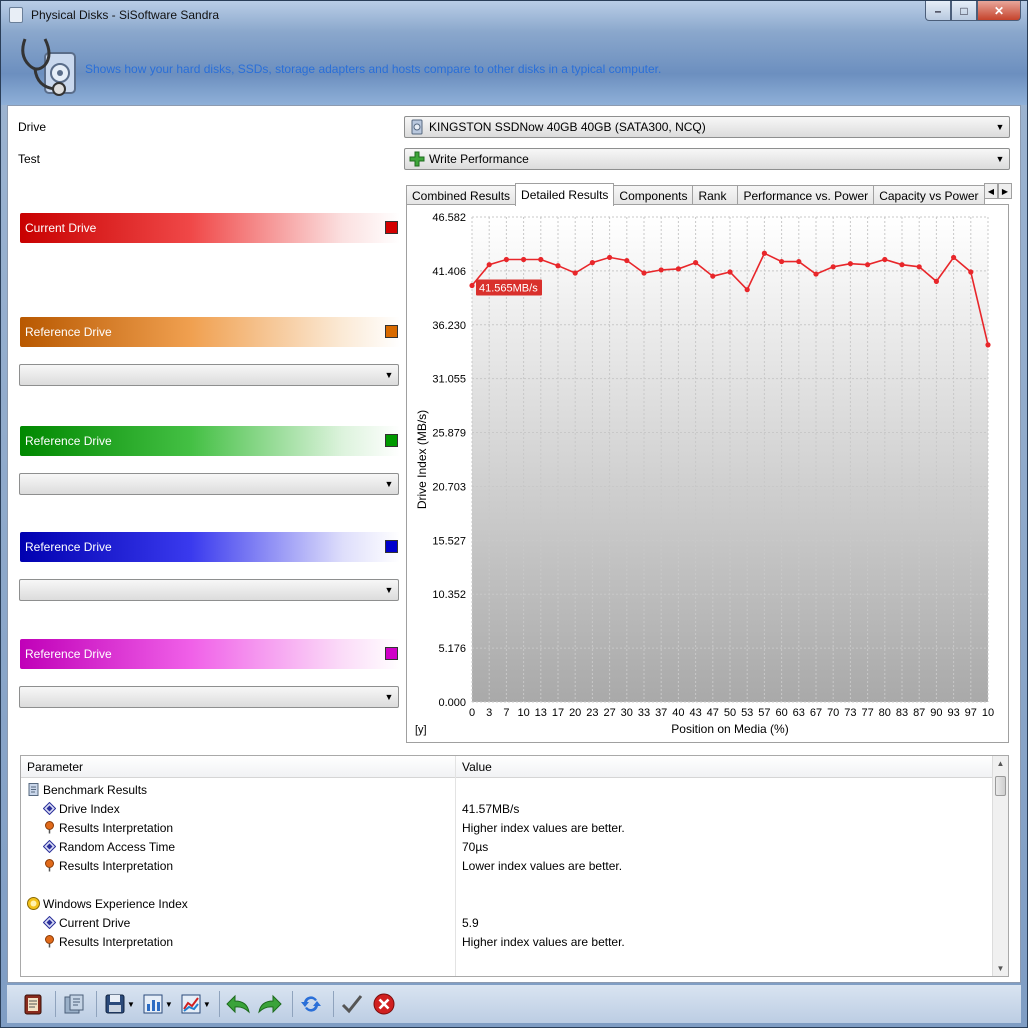 The image size is (1028, 1028). What do you see at coordinates (999, 11) in the screenshot?
I see `close-button: ✕` at bounding box center [999, 11].